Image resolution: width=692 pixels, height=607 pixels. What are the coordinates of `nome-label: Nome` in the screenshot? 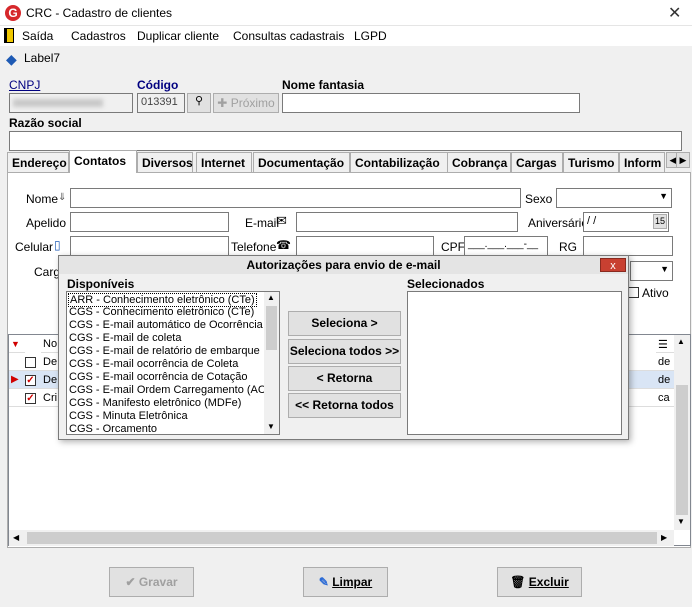 It's located at (42, 199).